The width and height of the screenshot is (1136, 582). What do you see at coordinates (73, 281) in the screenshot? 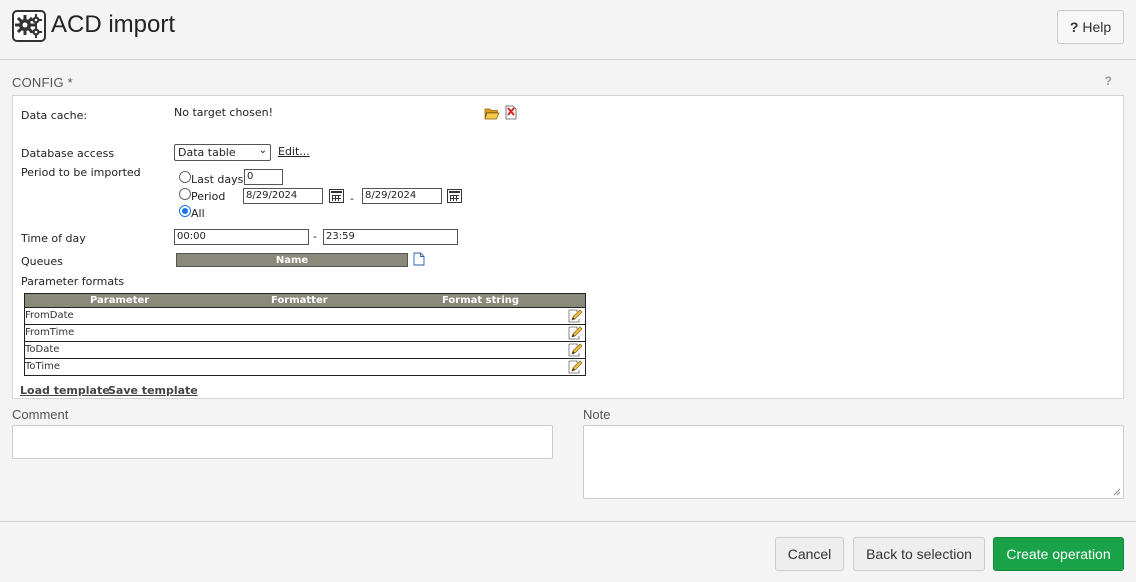
I see `parameter-formats-label: Parameter formats` at bounding box center [73, 281].